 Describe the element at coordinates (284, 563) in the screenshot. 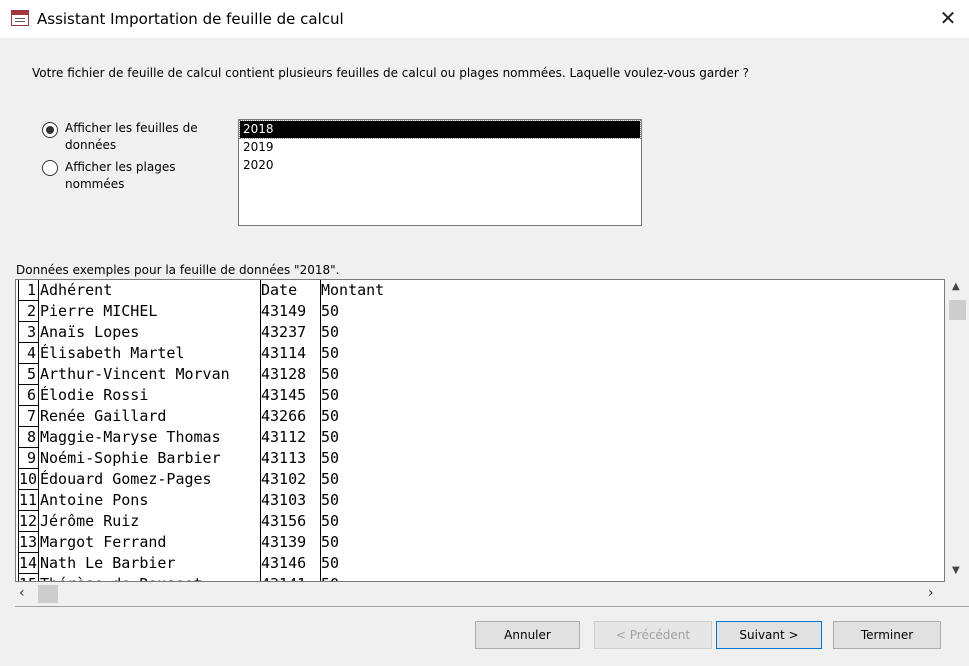

I see `cell-date: 43146` at that location.